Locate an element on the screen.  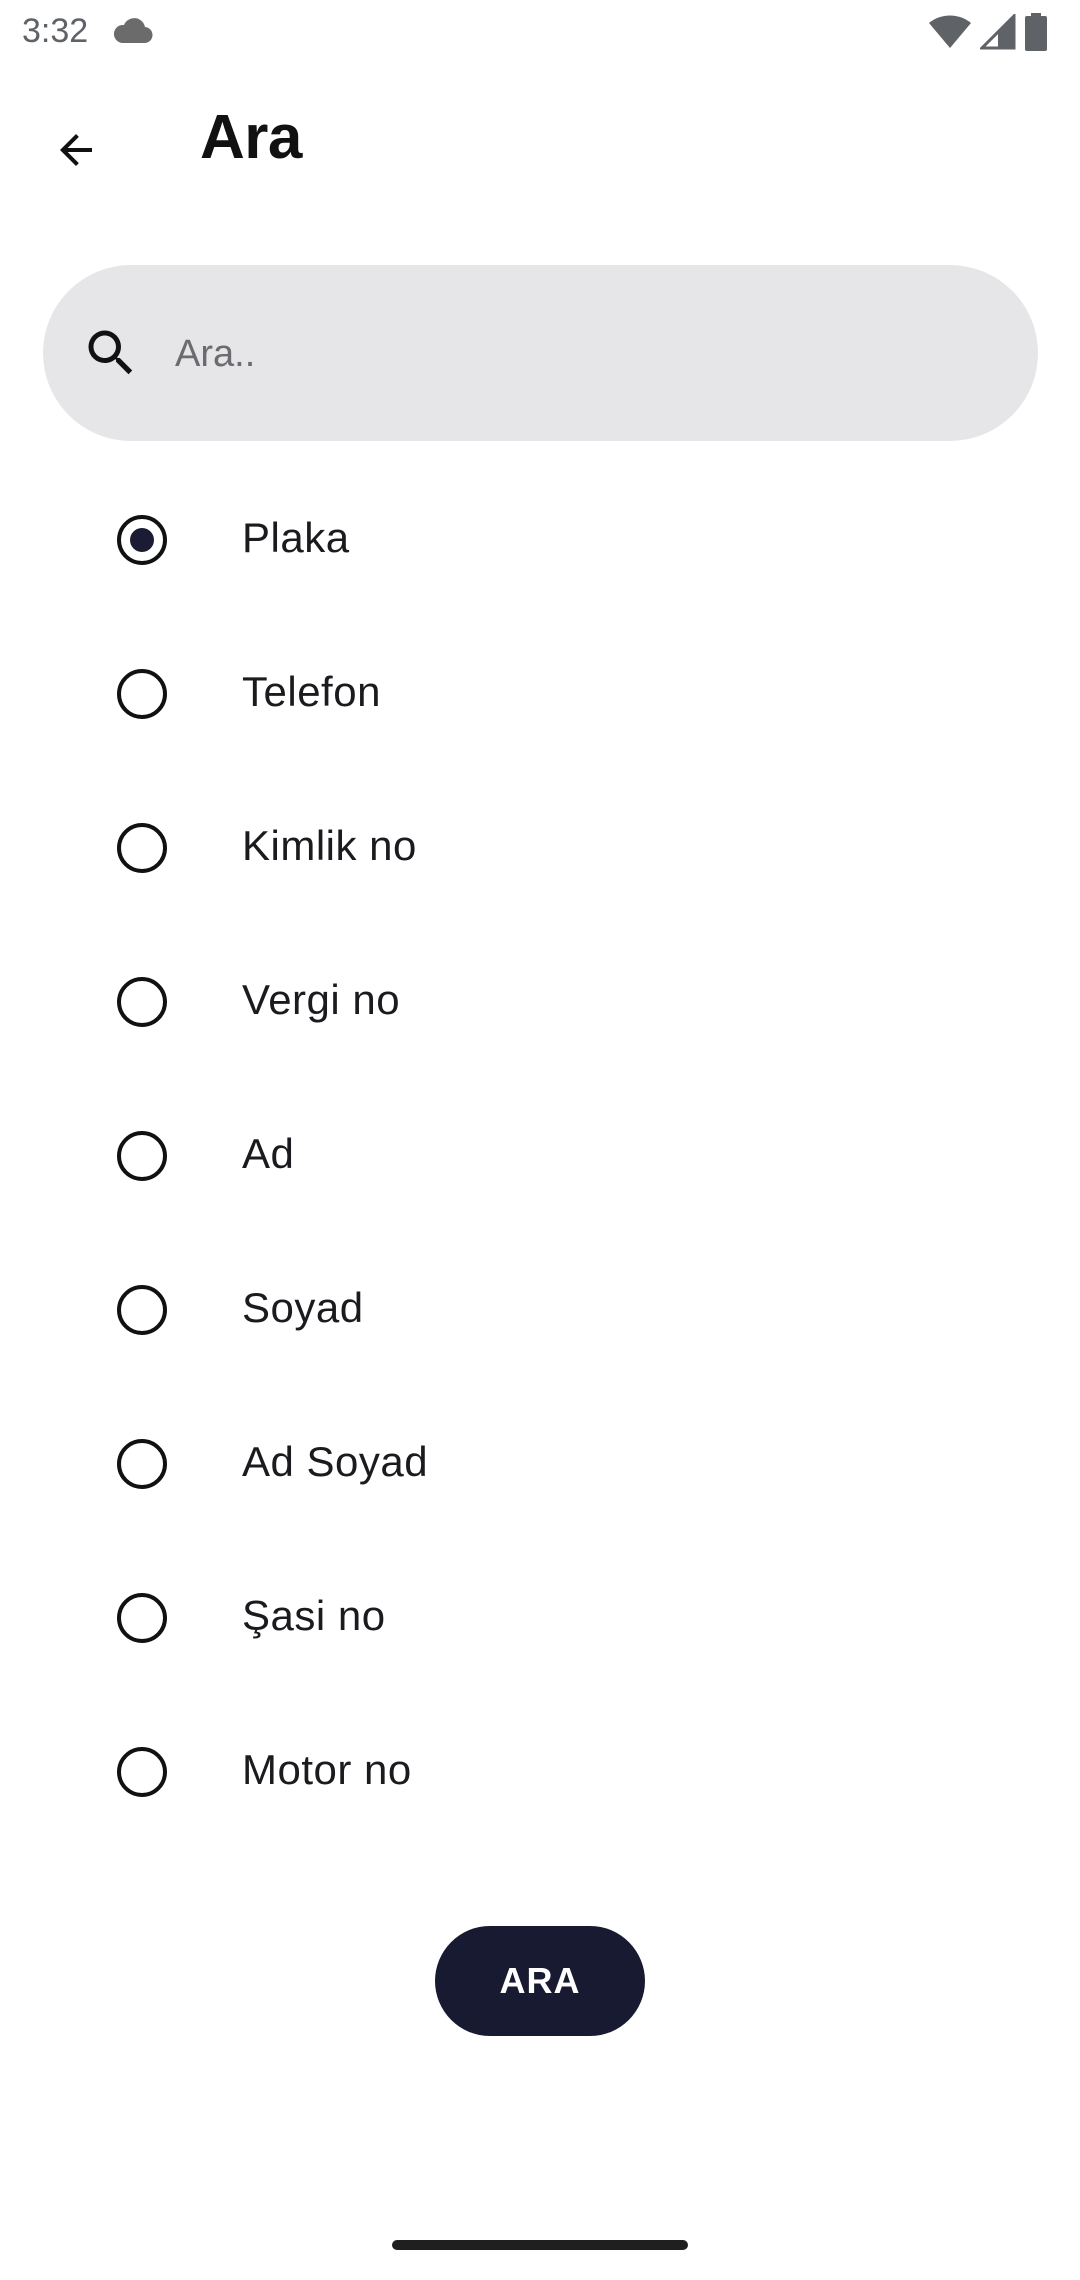
search-input is located at coordinates (585, 354).